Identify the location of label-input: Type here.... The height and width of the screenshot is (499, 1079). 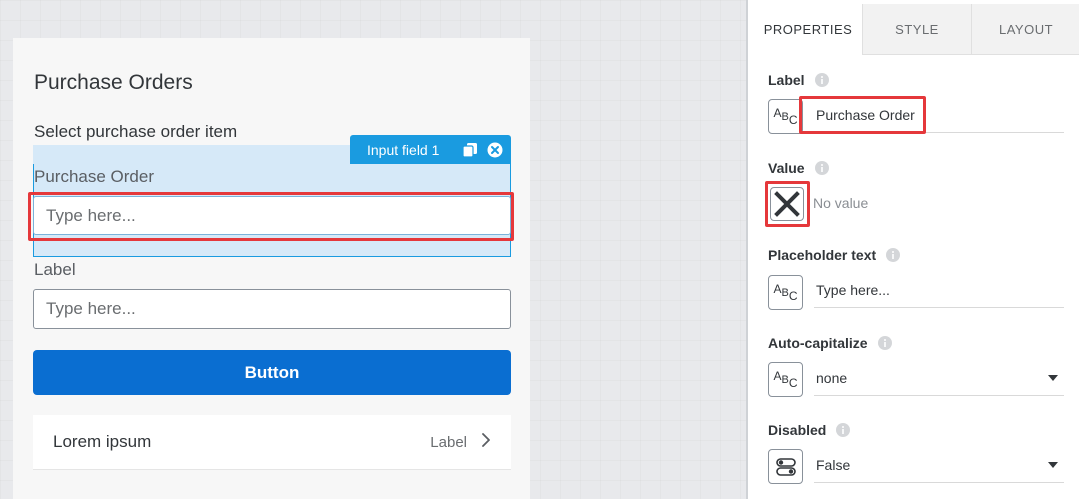
(272, 309).